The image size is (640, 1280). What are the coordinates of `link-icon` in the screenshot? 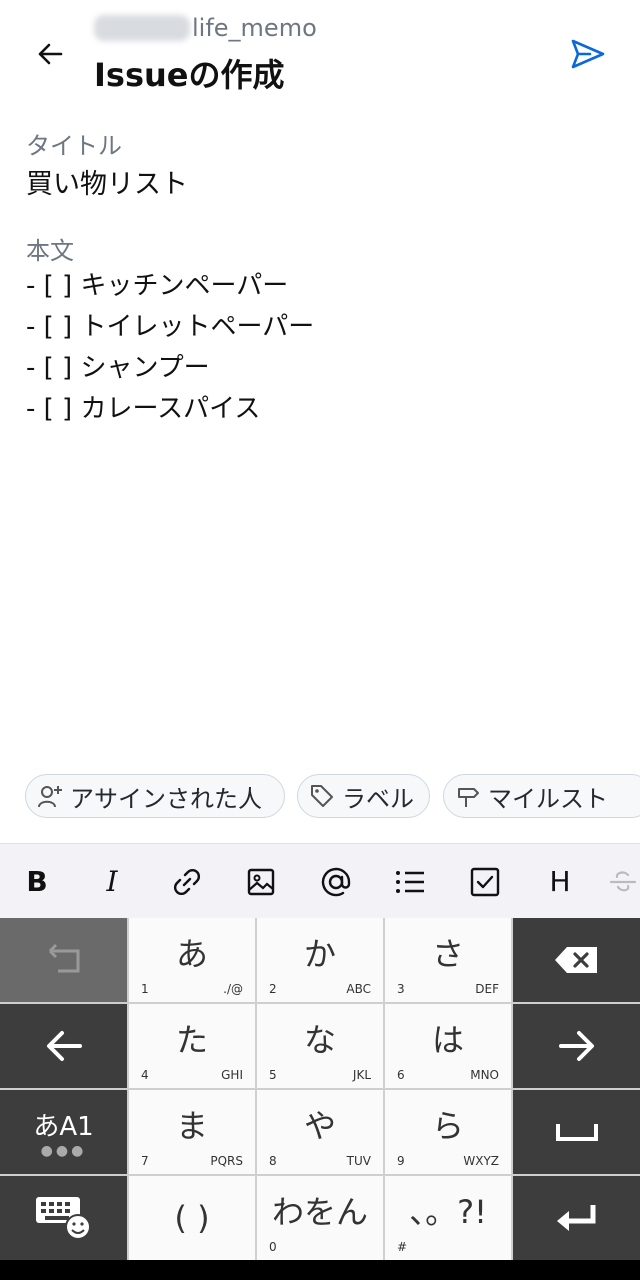 It's located at (187, 881).